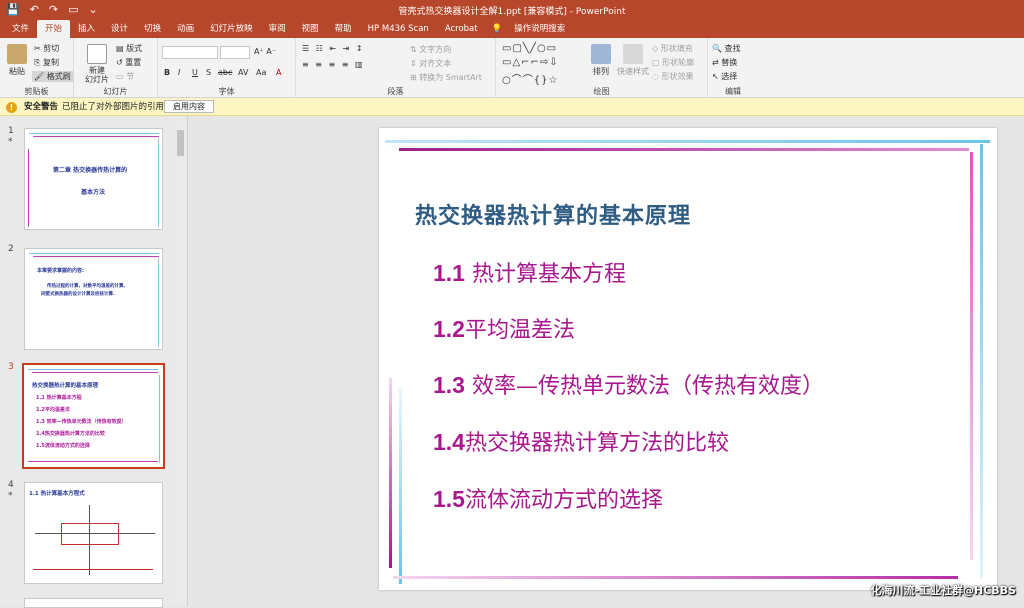  What do you see at coordinates (36, 91) in the screenshot?
I see `group-label-clipboard: 剪贴板` at bounding box center [36, 91].